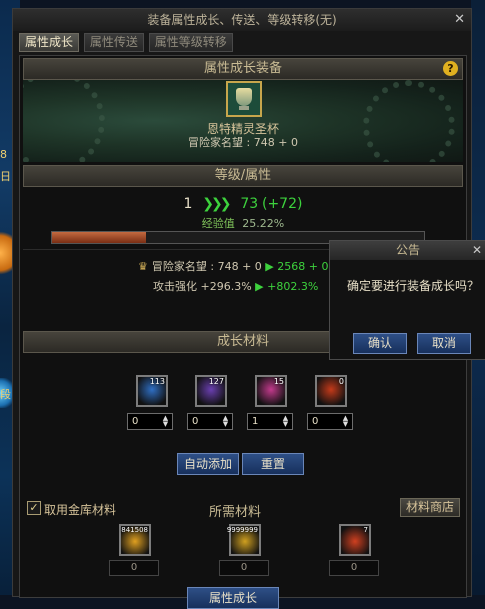 This screenshot has height=609, width=485. What do you see at coordinates (233, 598) in the screenshot?
I see `attribute-grow-button: 属性成长` at bounding box center [233, 598].